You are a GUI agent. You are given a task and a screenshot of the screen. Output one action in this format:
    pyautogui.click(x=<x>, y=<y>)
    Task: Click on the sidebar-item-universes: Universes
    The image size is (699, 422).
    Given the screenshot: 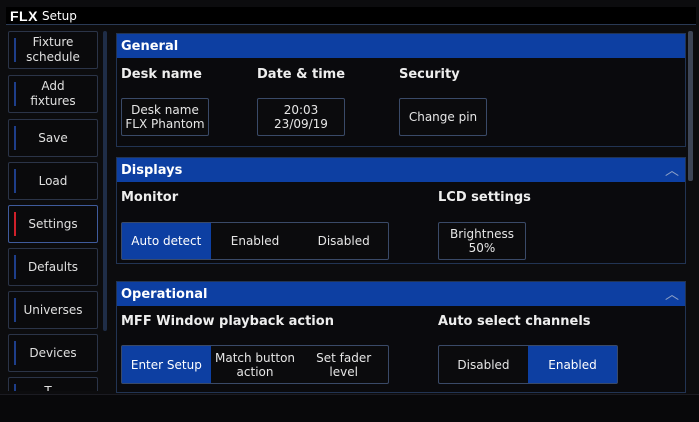 What is the action you would take?
    pyautogui.click(x=53, y=310)
    